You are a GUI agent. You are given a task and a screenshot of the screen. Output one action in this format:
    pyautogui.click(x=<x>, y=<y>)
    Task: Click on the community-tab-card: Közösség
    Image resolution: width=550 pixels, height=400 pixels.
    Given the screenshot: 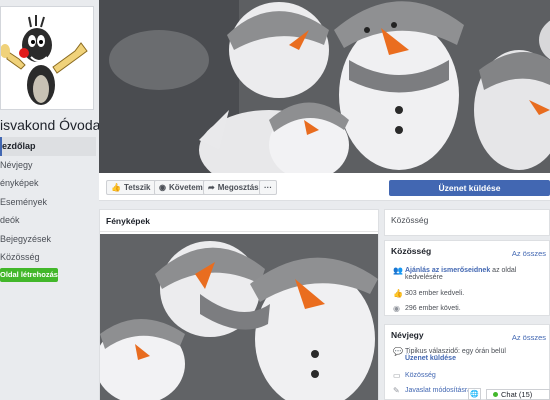 What is the action you would take?
    pyautogui.click(x=467, y=222)
    